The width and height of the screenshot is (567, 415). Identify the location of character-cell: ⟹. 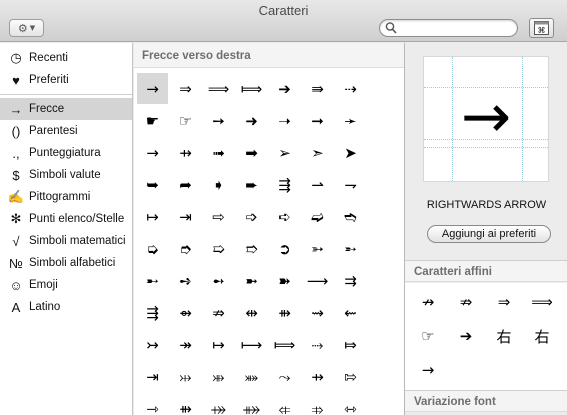
(218, 88).